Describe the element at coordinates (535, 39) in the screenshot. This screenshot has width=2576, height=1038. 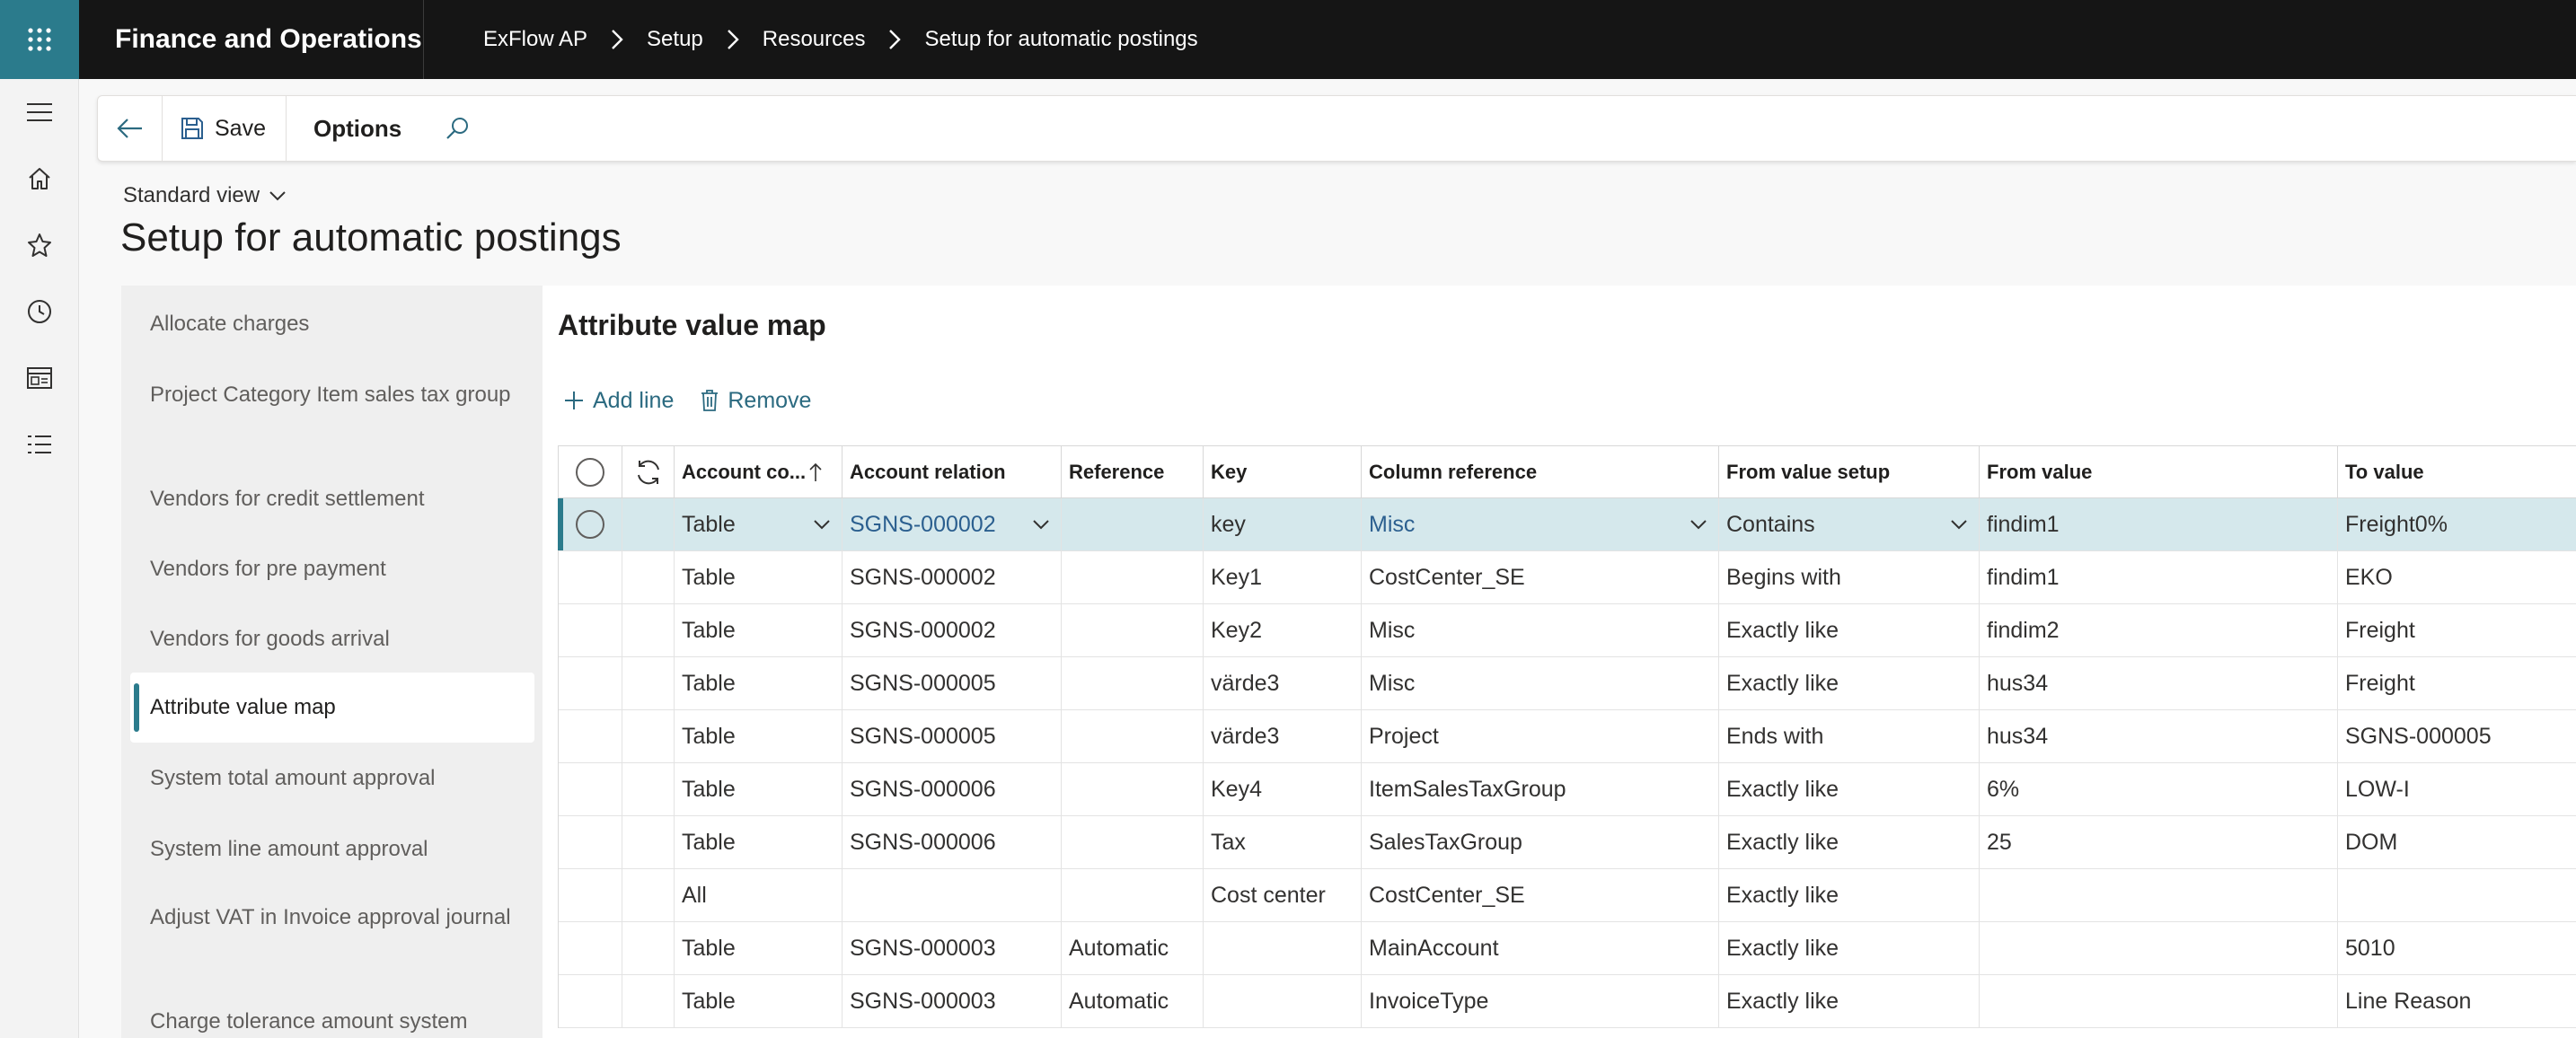
I see `breadcrumb-item-exflow-ap: ExFlow AP` at that location.